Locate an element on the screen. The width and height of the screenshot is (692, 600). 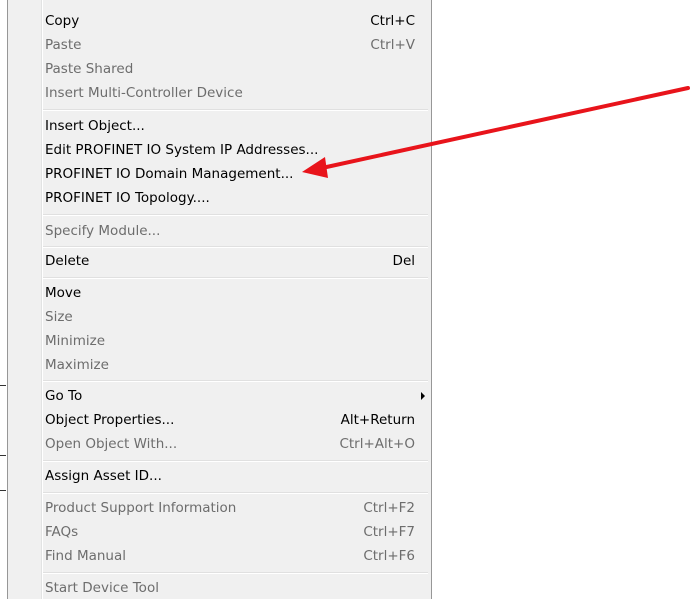
annotation-arrow is located at coordinates (496, 132).